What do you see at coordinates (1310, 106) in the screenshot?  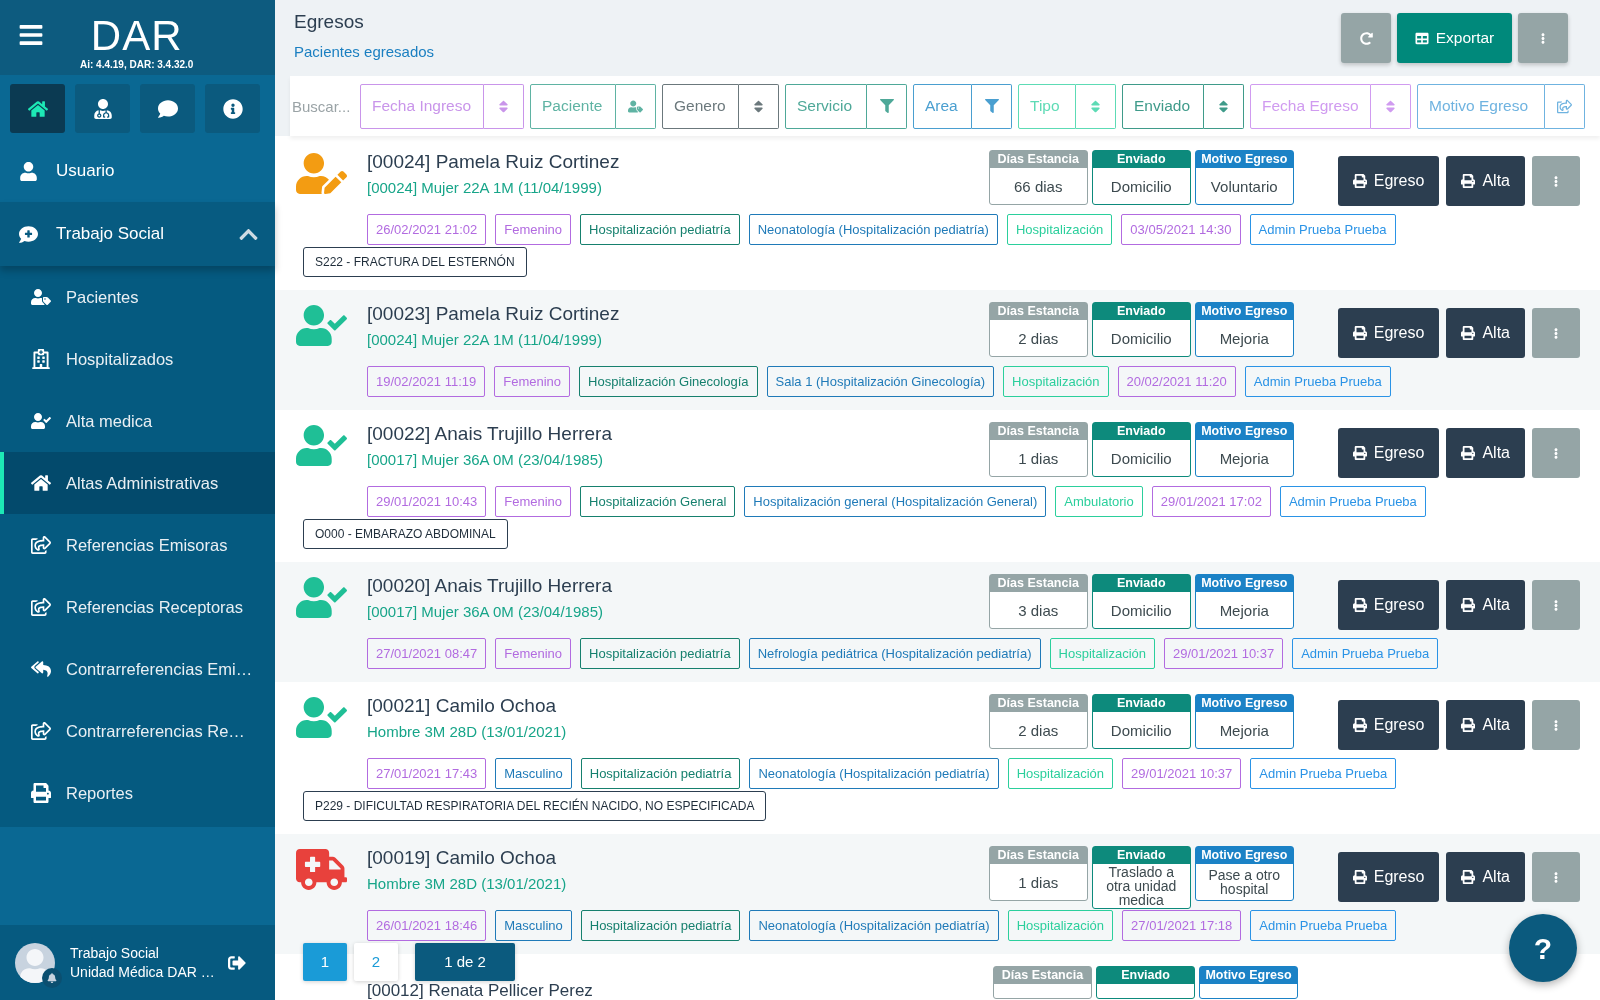 I see `filter-field: Fecha Egreso` at bounding box center [1310, 106].